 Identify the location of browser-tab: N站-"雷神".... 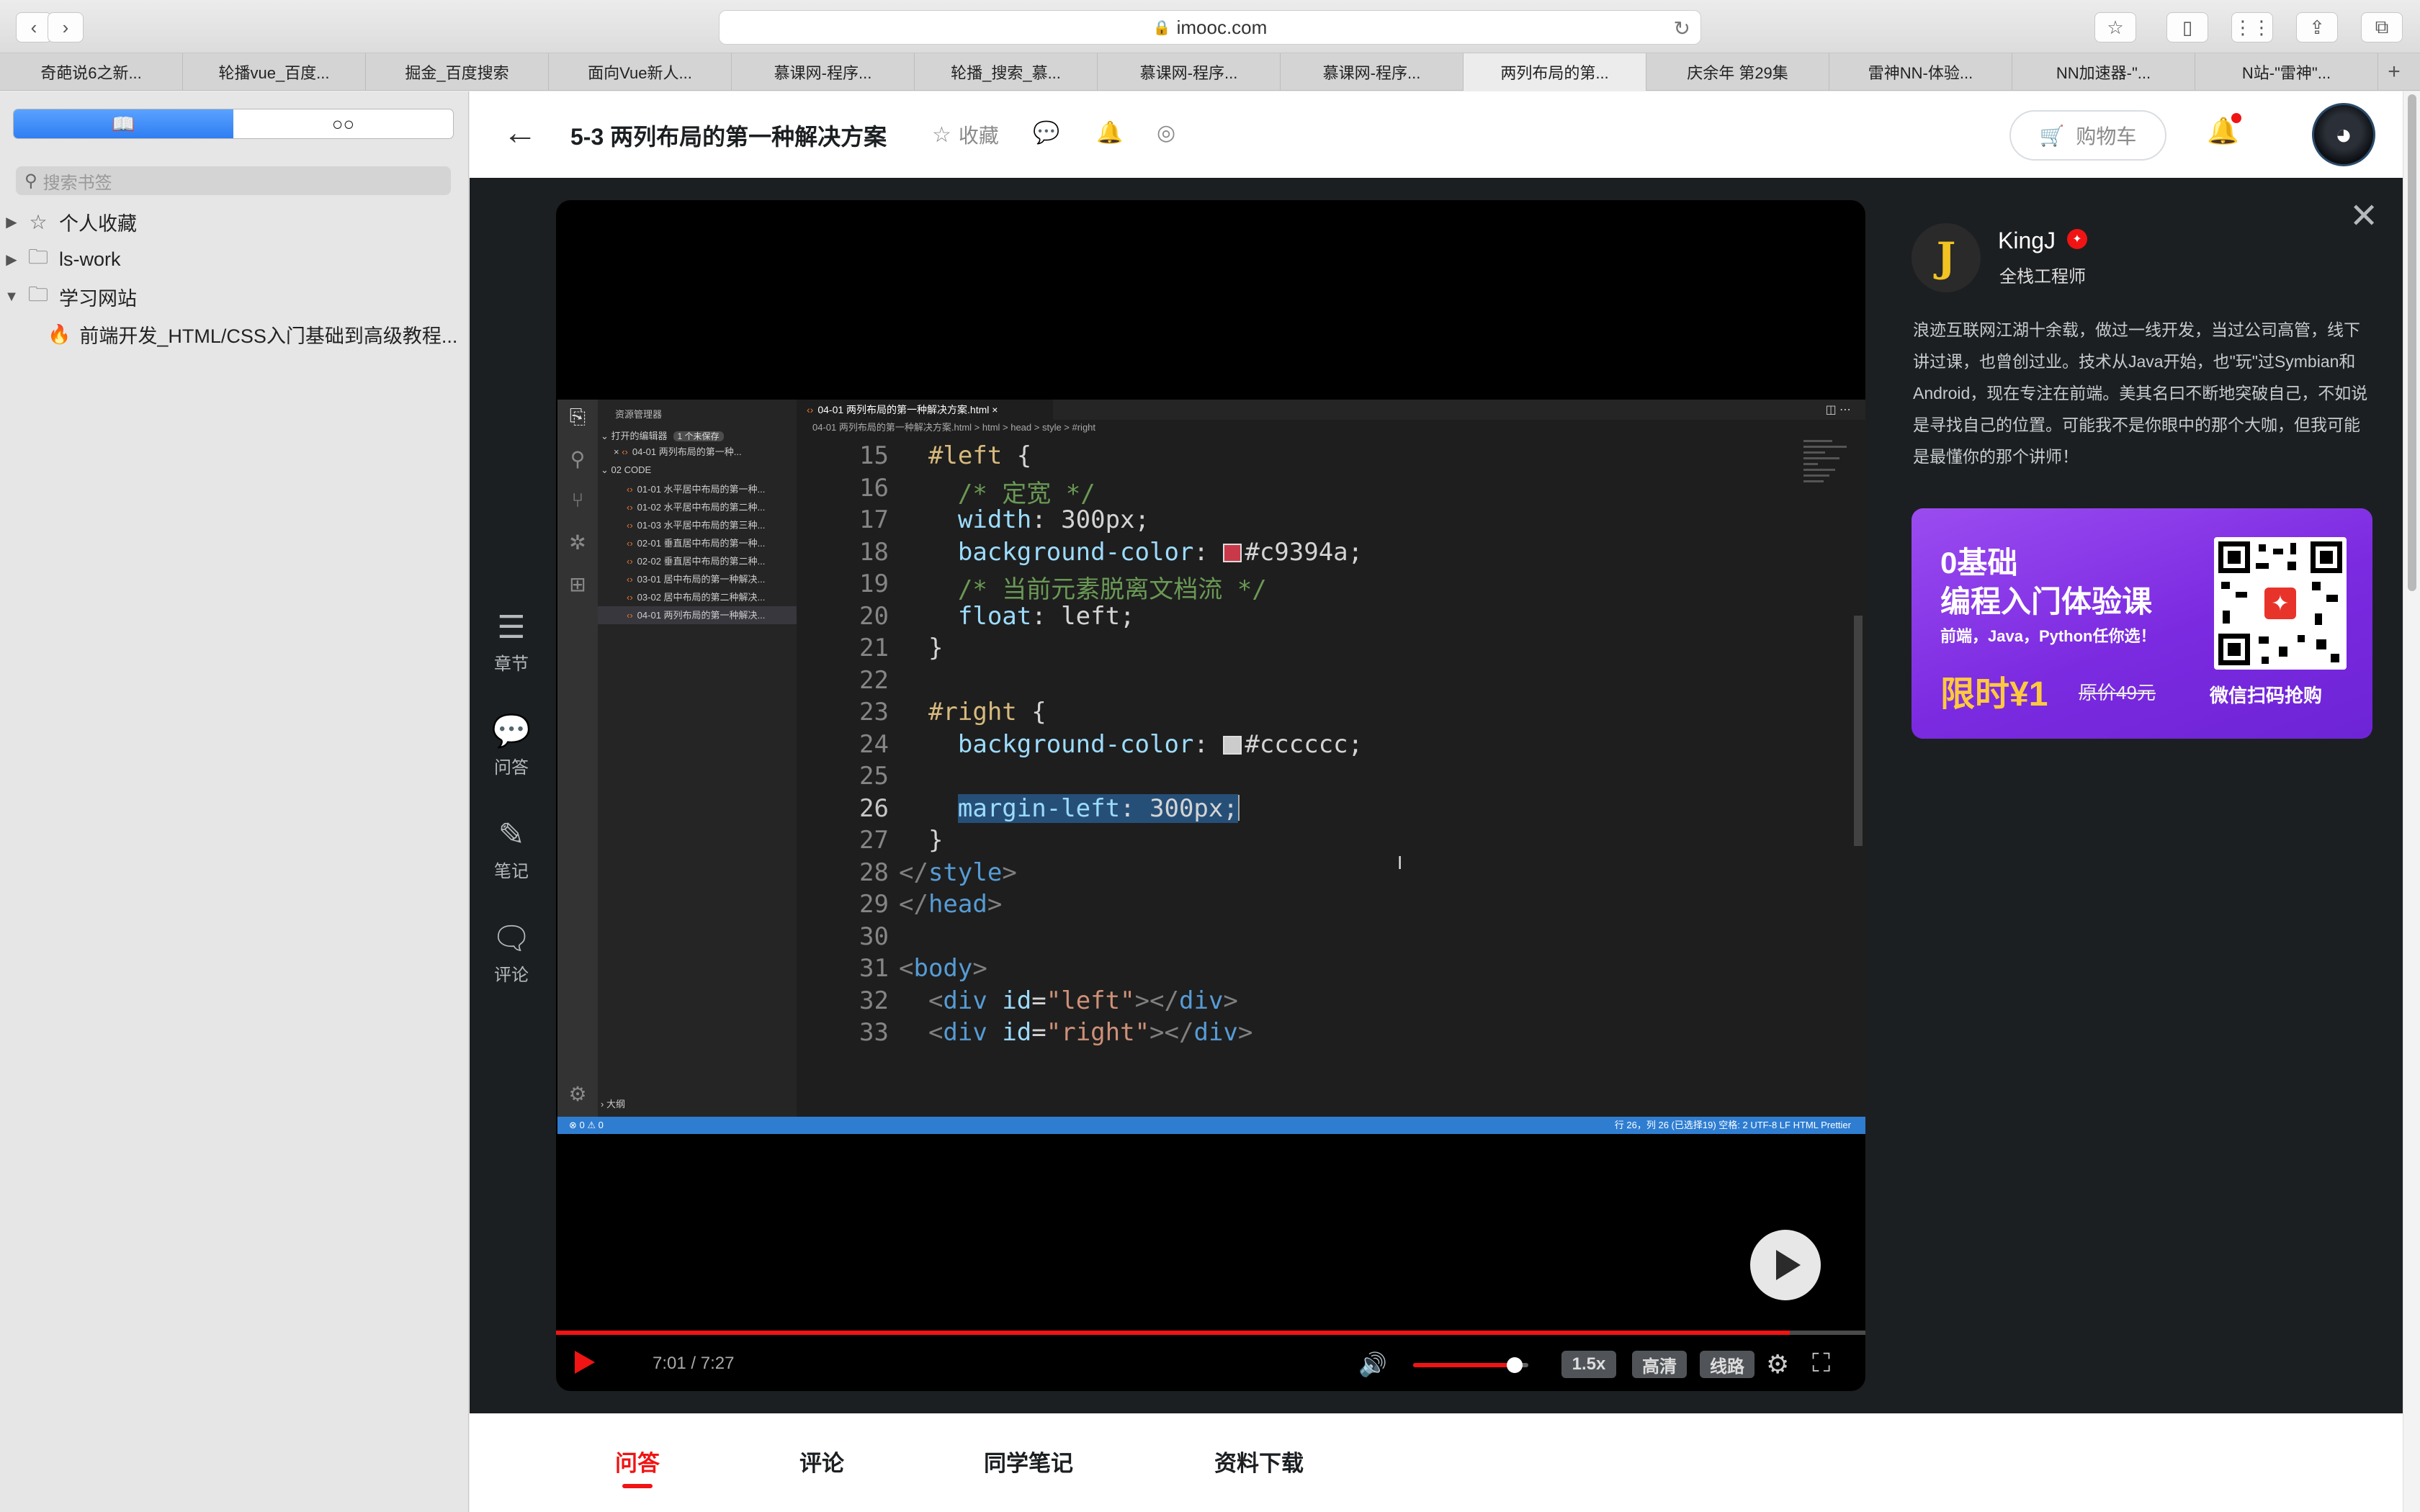
(2286, 72).